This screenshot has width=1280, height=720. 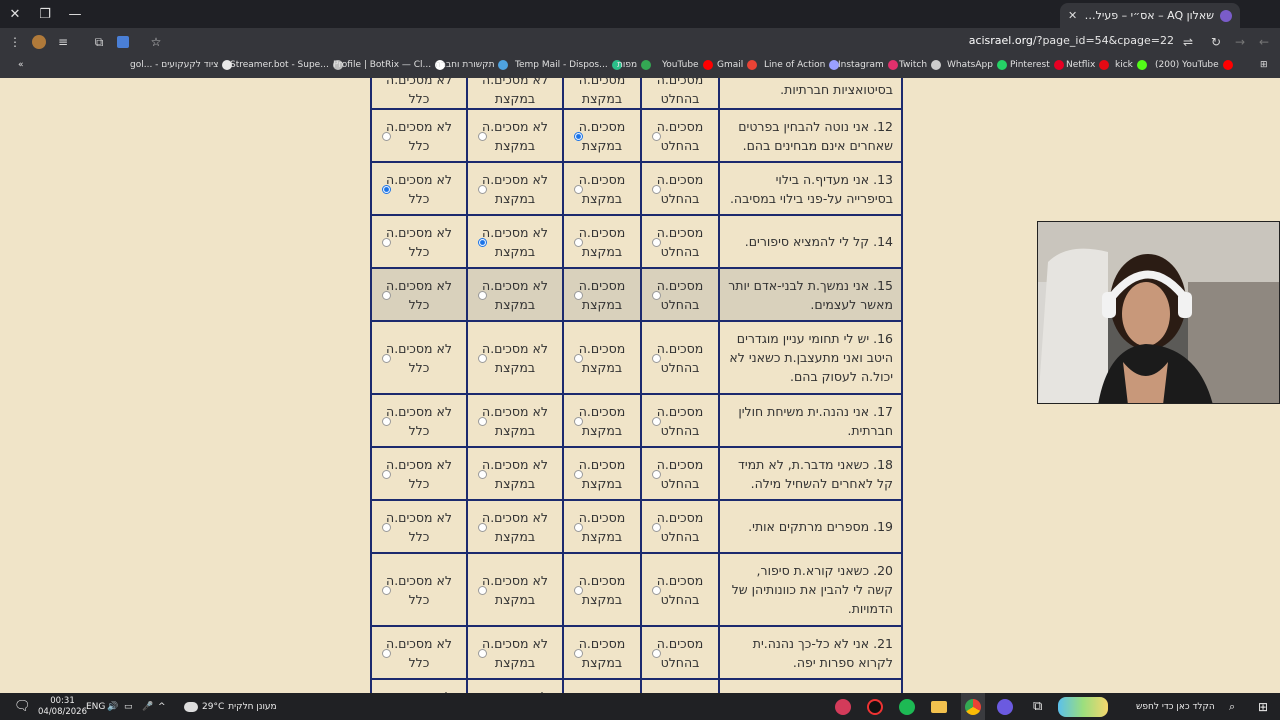 What do you see at coordinates (868, 65) in the screenshot?
I see `bookmark-item: Instagram` at bounding box center [868, 65].